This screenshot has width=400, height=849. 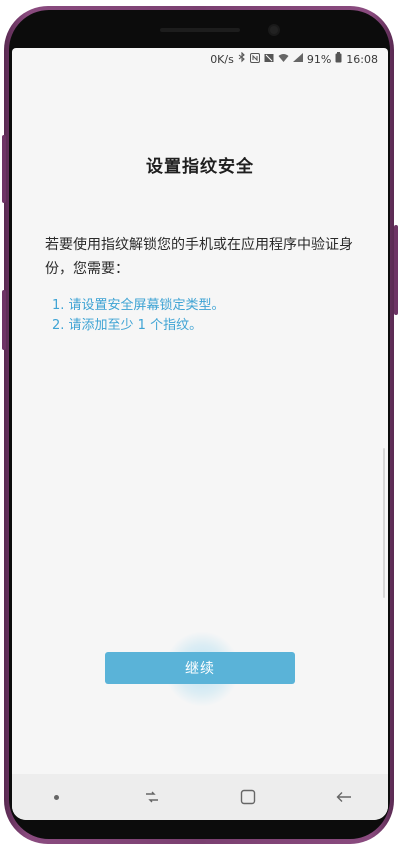 What do you see at coordinates (297, 59) in the screenshot?
I see `signal-icon` at bounding box center [297, 59].